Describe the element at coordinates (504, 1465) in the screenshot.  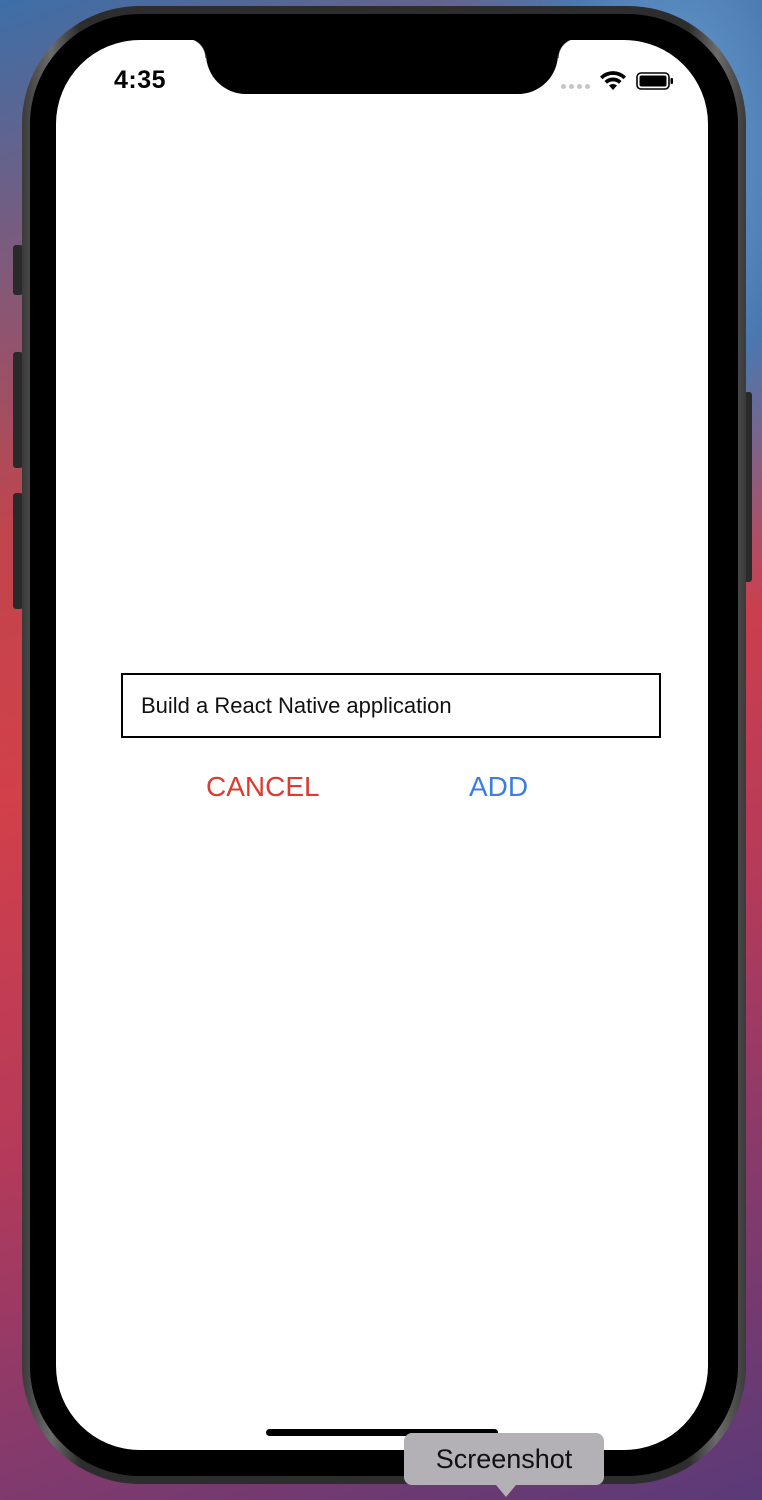
I see `screenshot-tooltip: Screenshot` at that location.